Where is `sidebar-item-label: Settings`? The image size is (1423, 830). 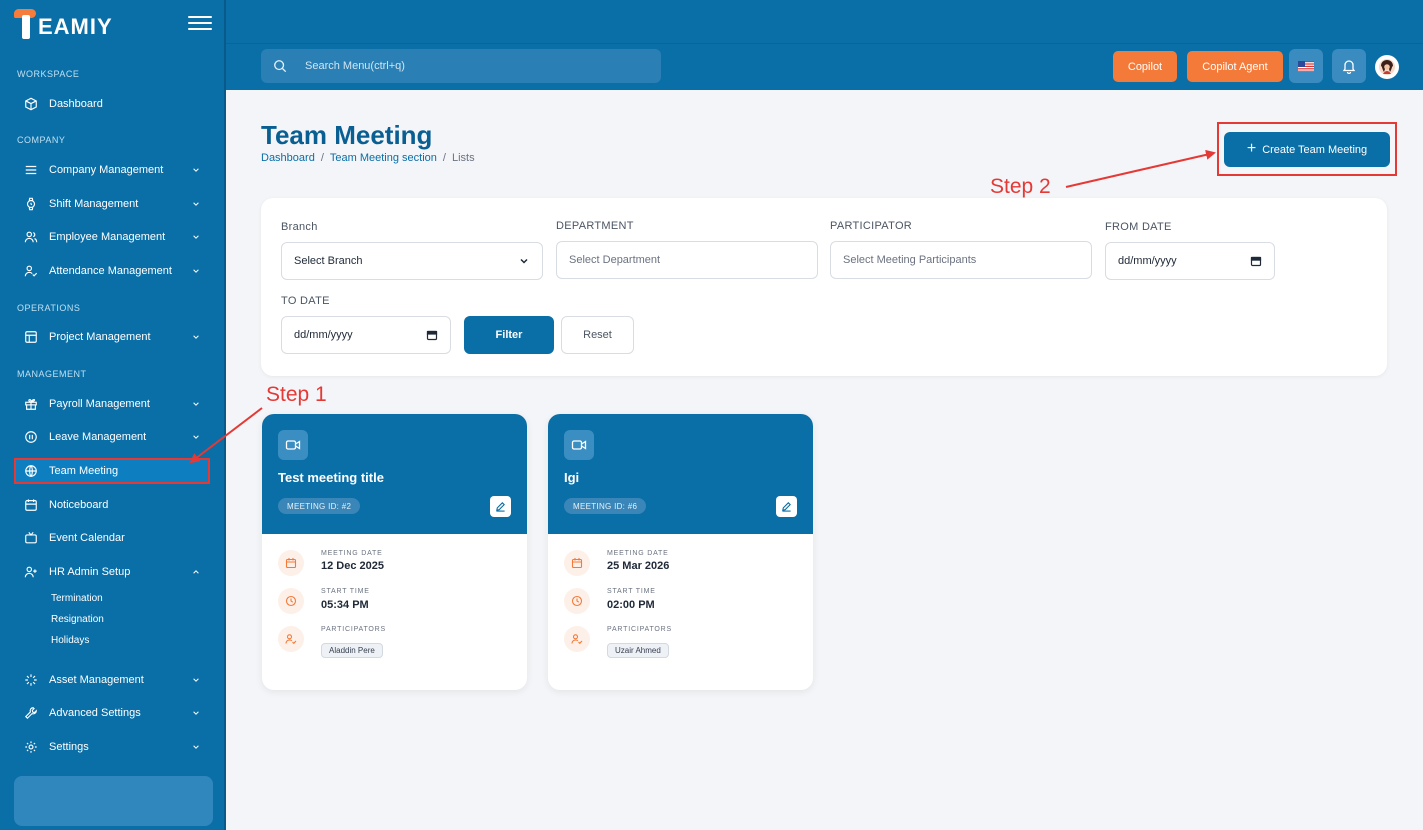
sidebar-item-label: Settings is located at coordinates (69, 747).